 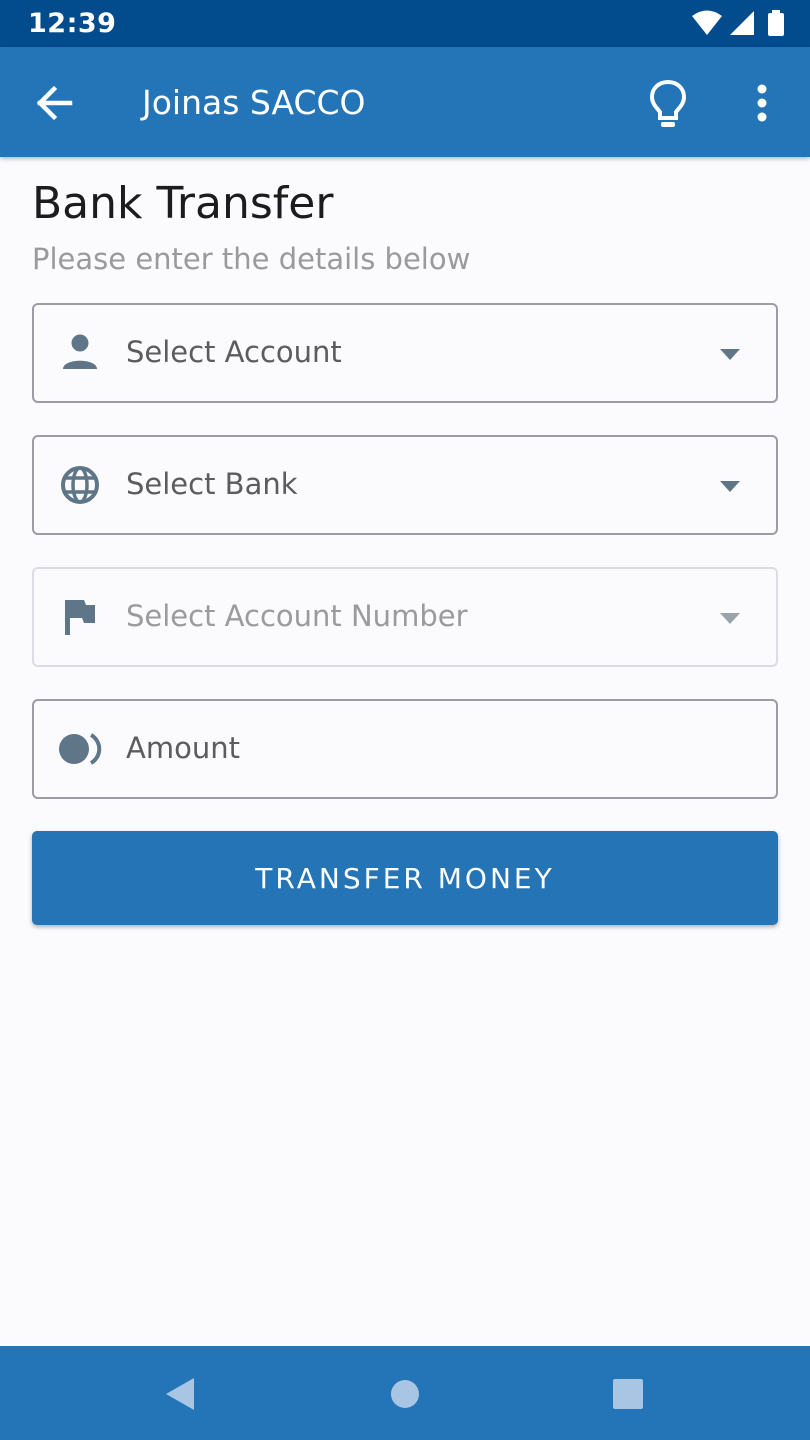 I want to click on recents-square-icon, so click(x=628, y=1397).